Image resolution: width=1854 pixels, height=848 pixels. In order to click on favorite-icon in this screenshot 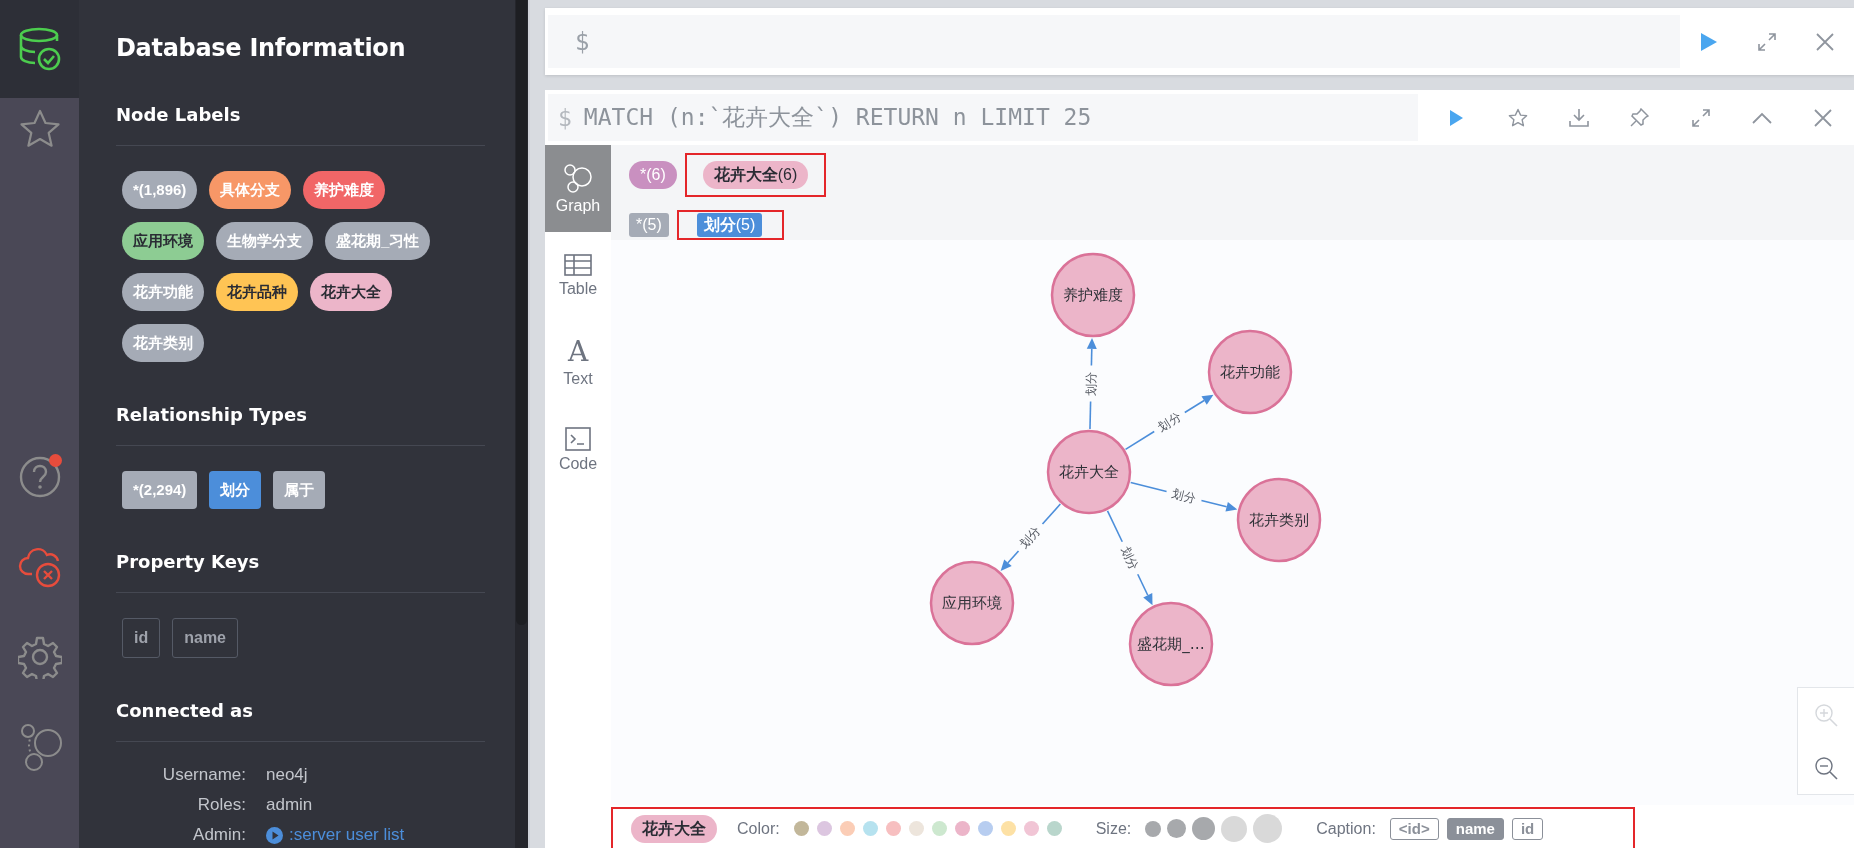, I will do `click(1517, 117)`.